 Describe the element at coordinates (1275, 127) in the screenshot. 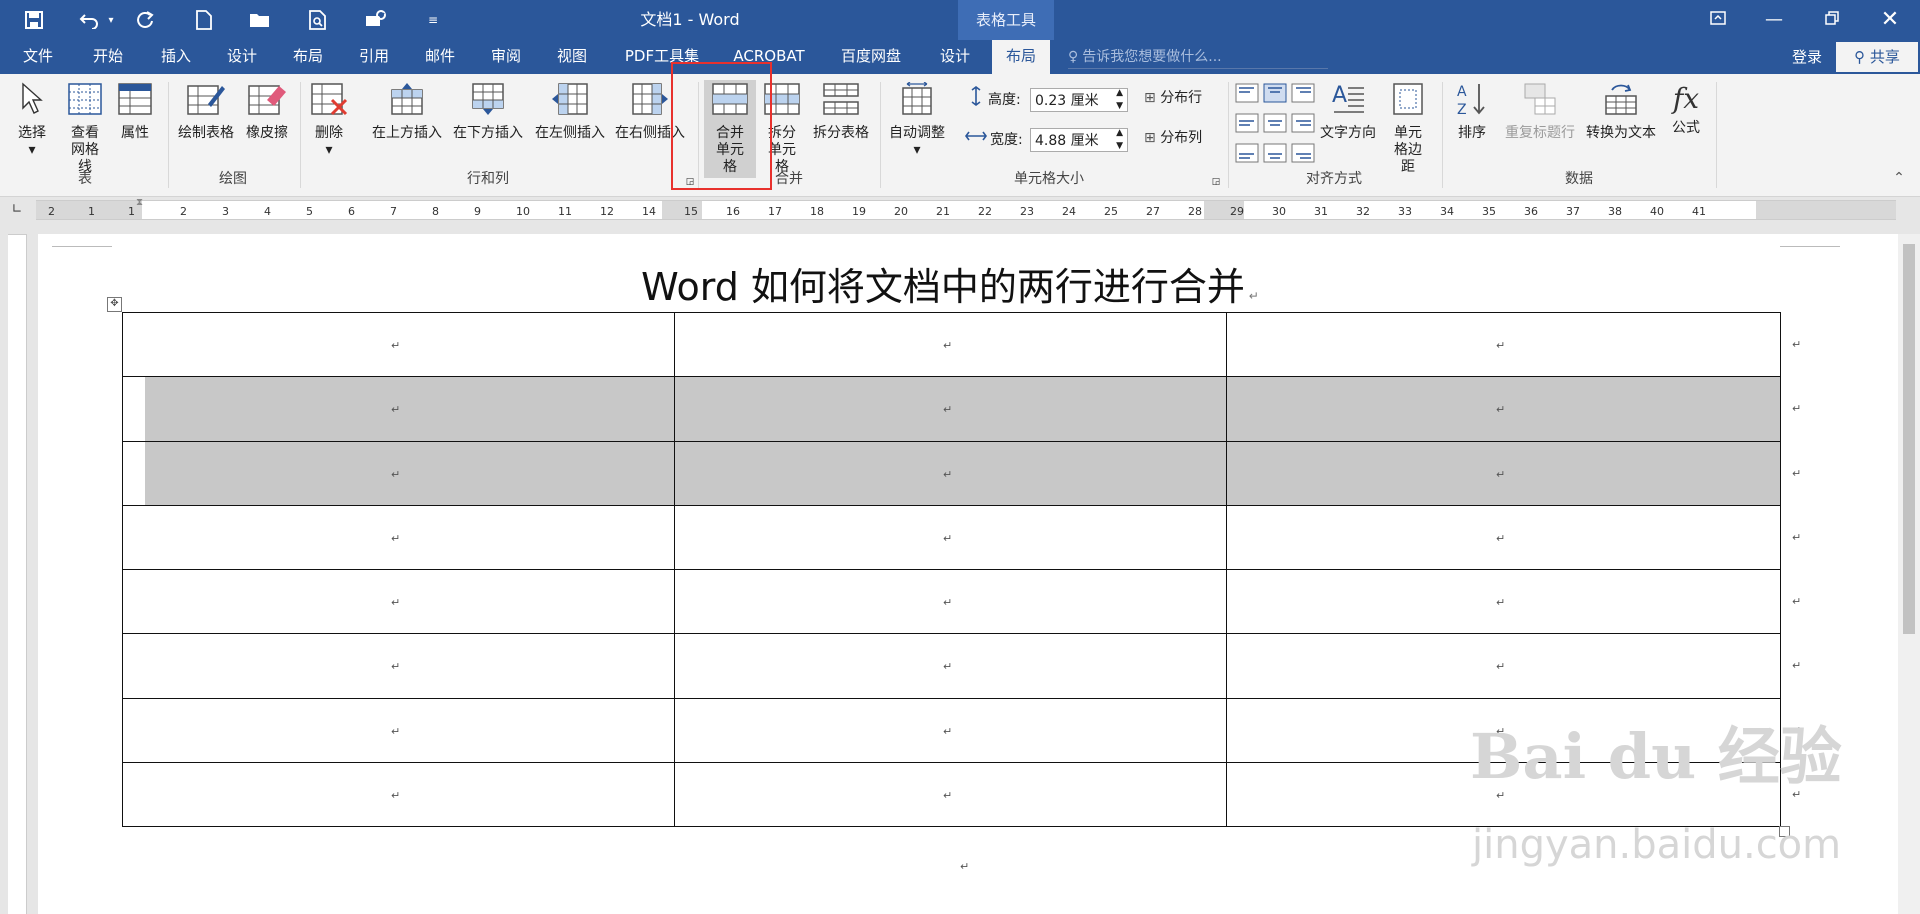

I see `alignment-grid` at that location.